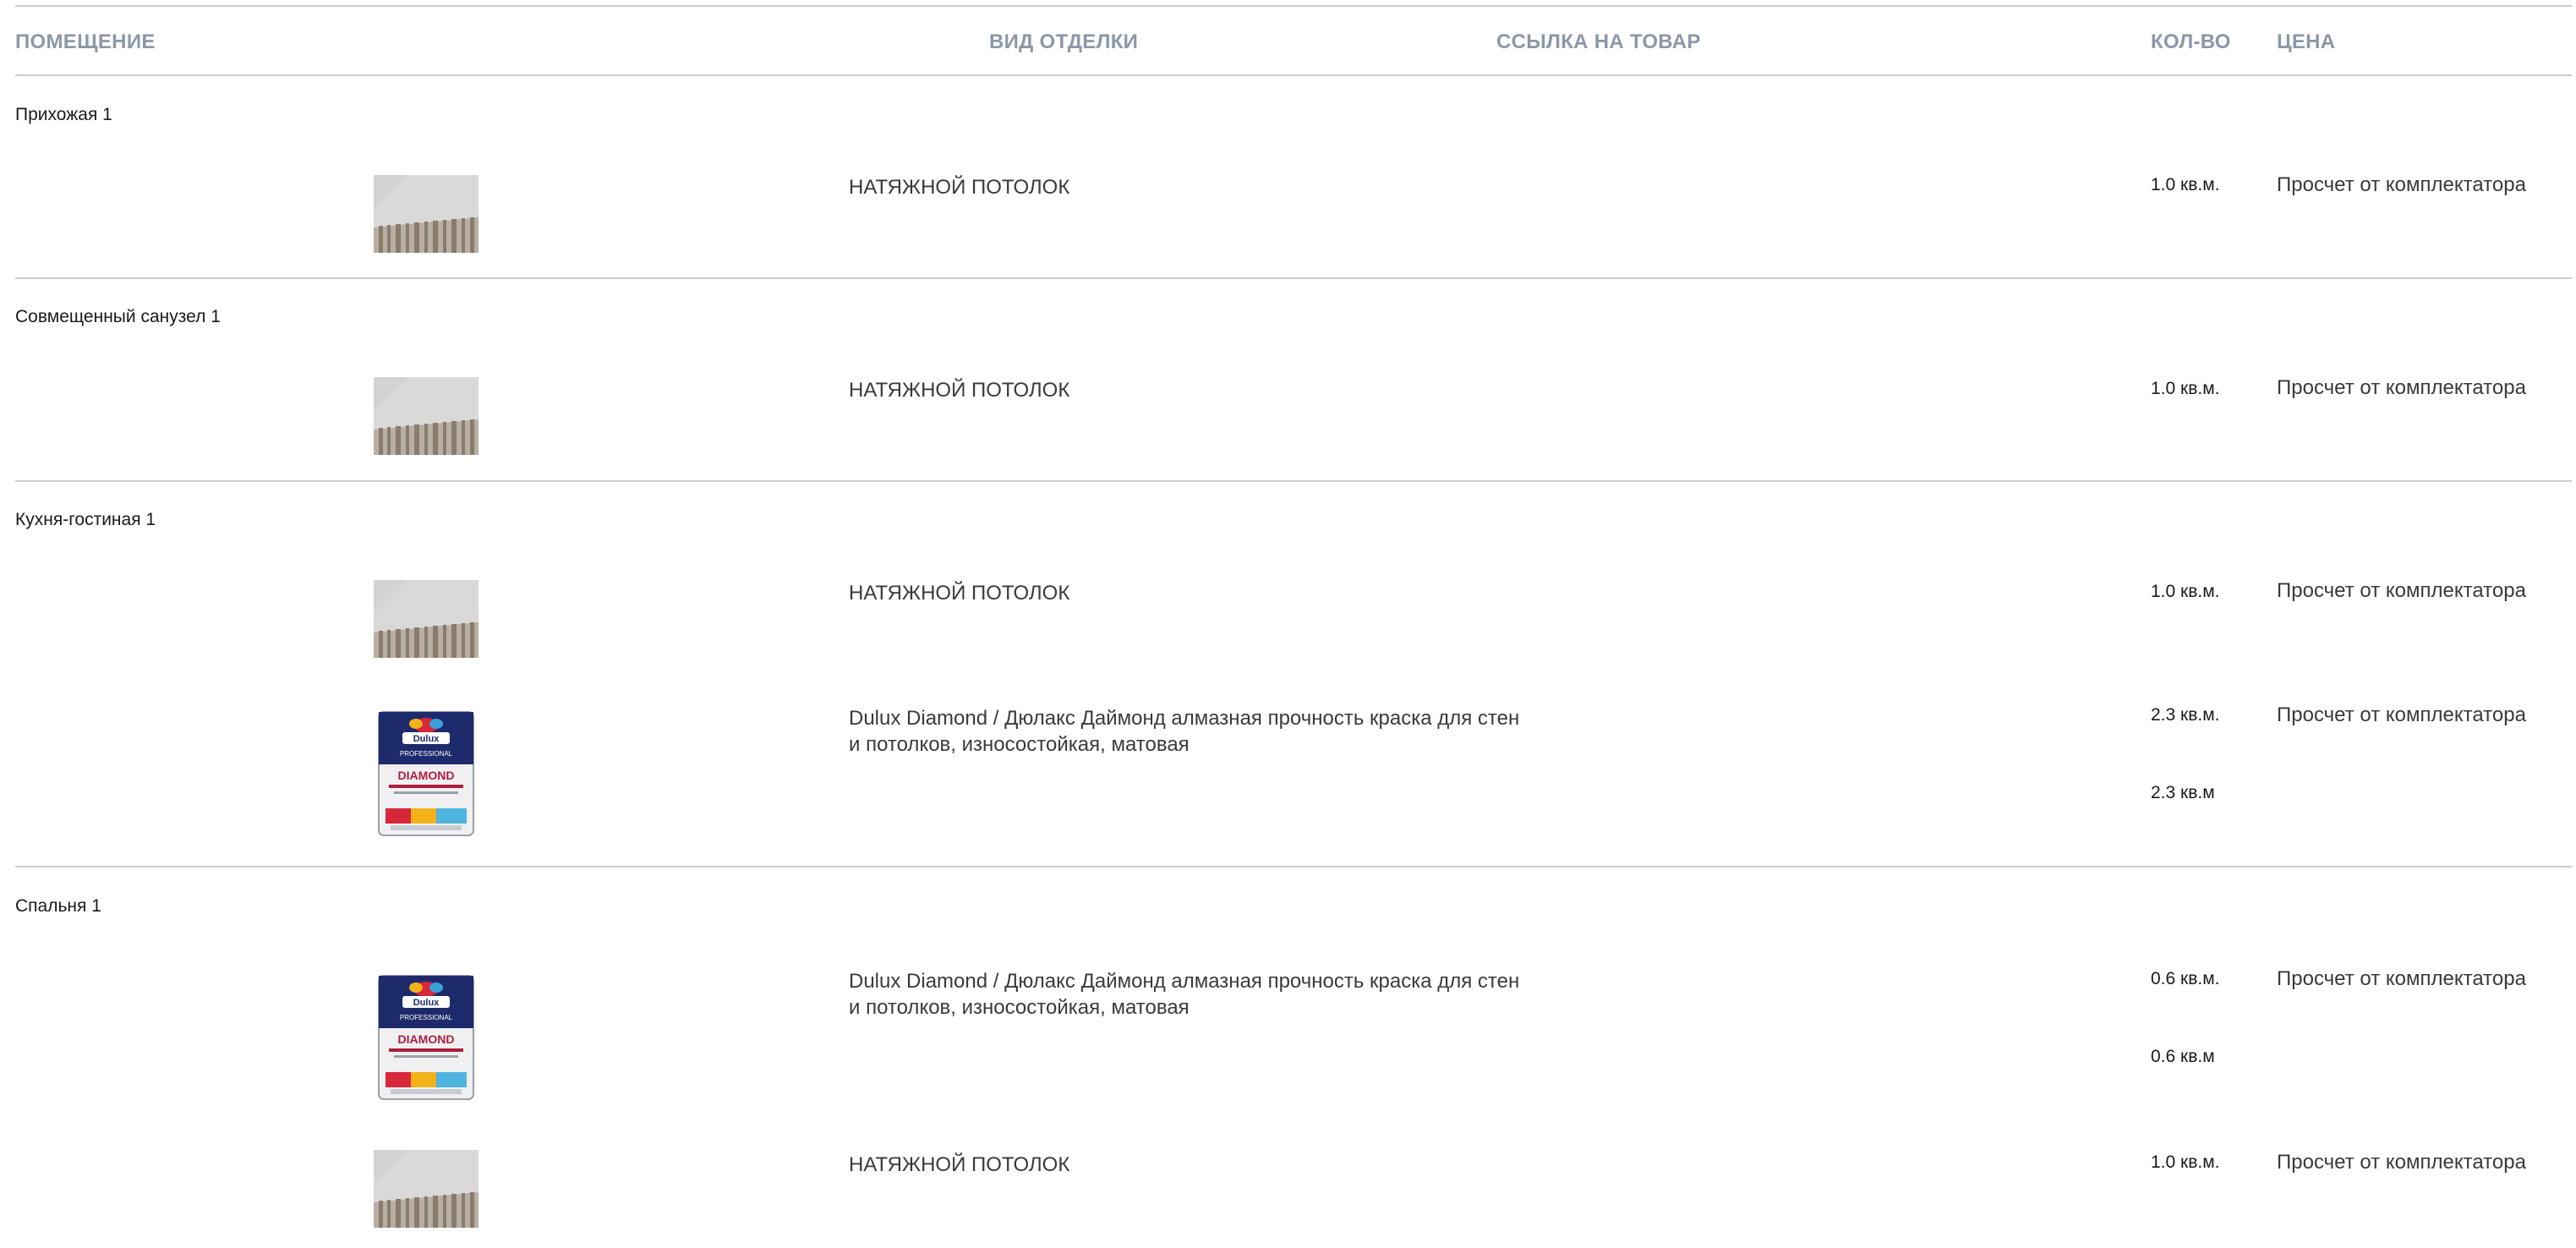  I want to click on column-header-qty: КОЛ-ВО, so click(2191, 41).